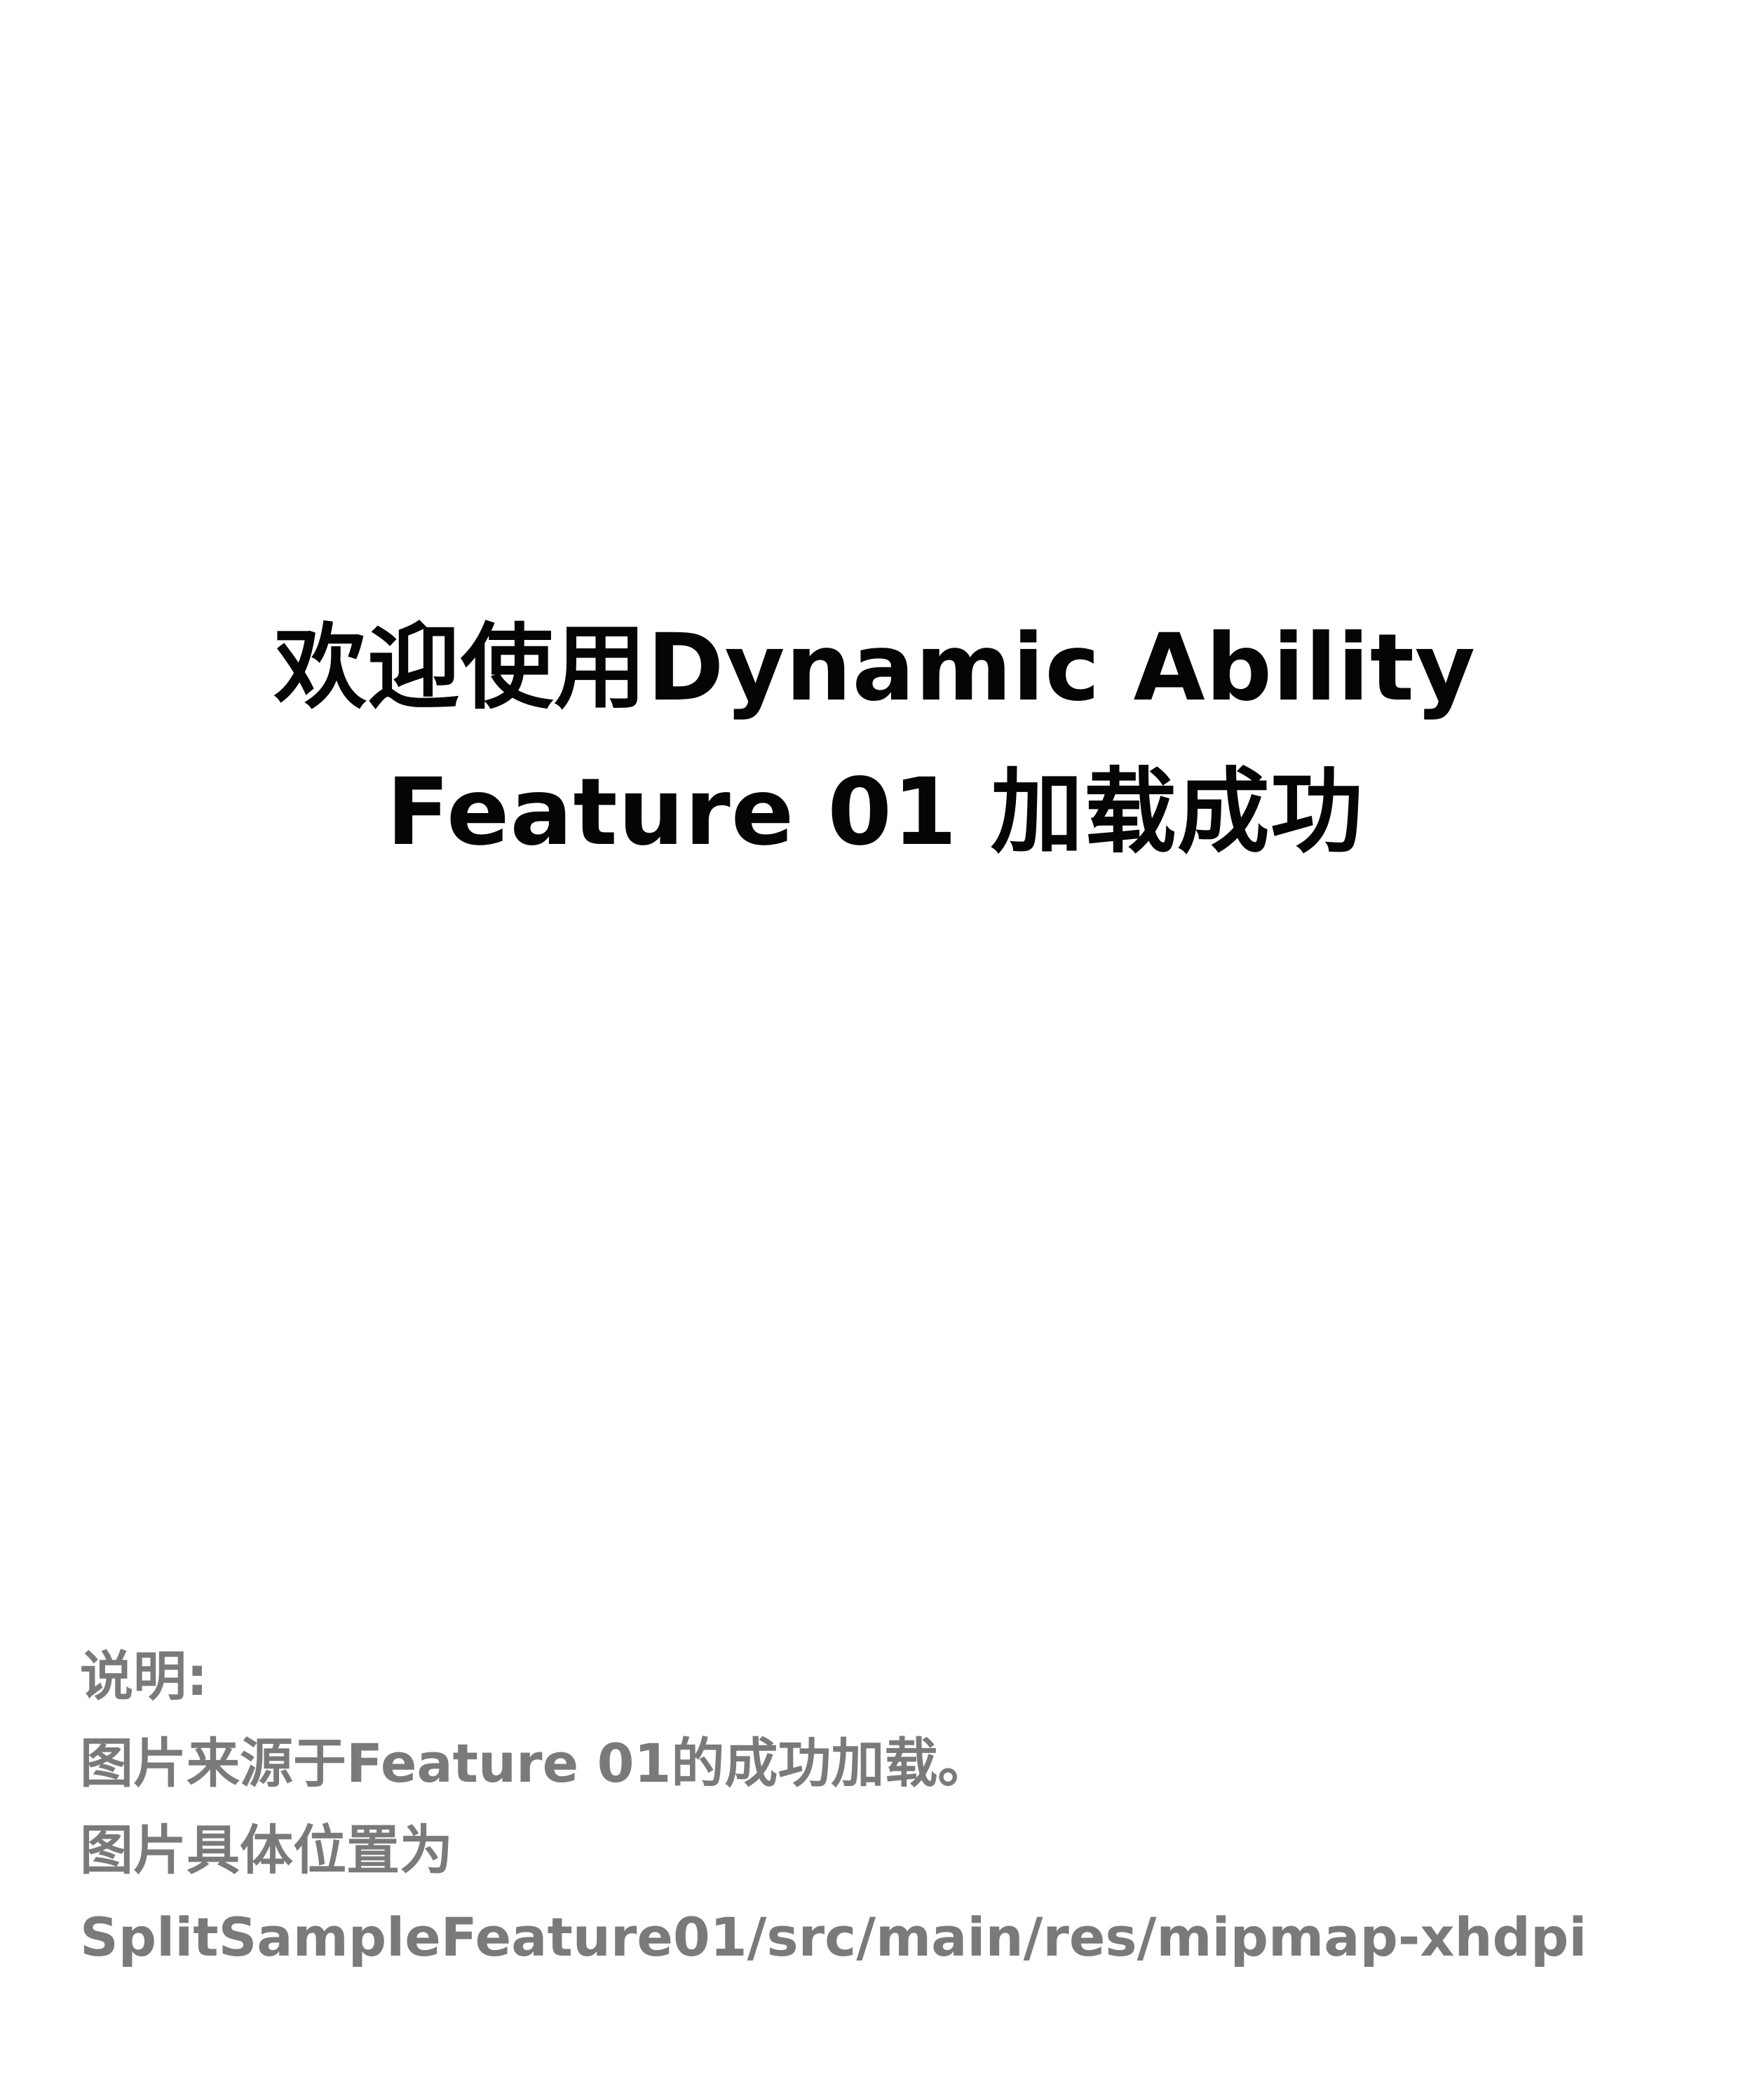 This screenshot has width=1750, height=2100. I want to click on note-line-1: 图片来源于Feature 01的成功加载。, so click(535, 1763).